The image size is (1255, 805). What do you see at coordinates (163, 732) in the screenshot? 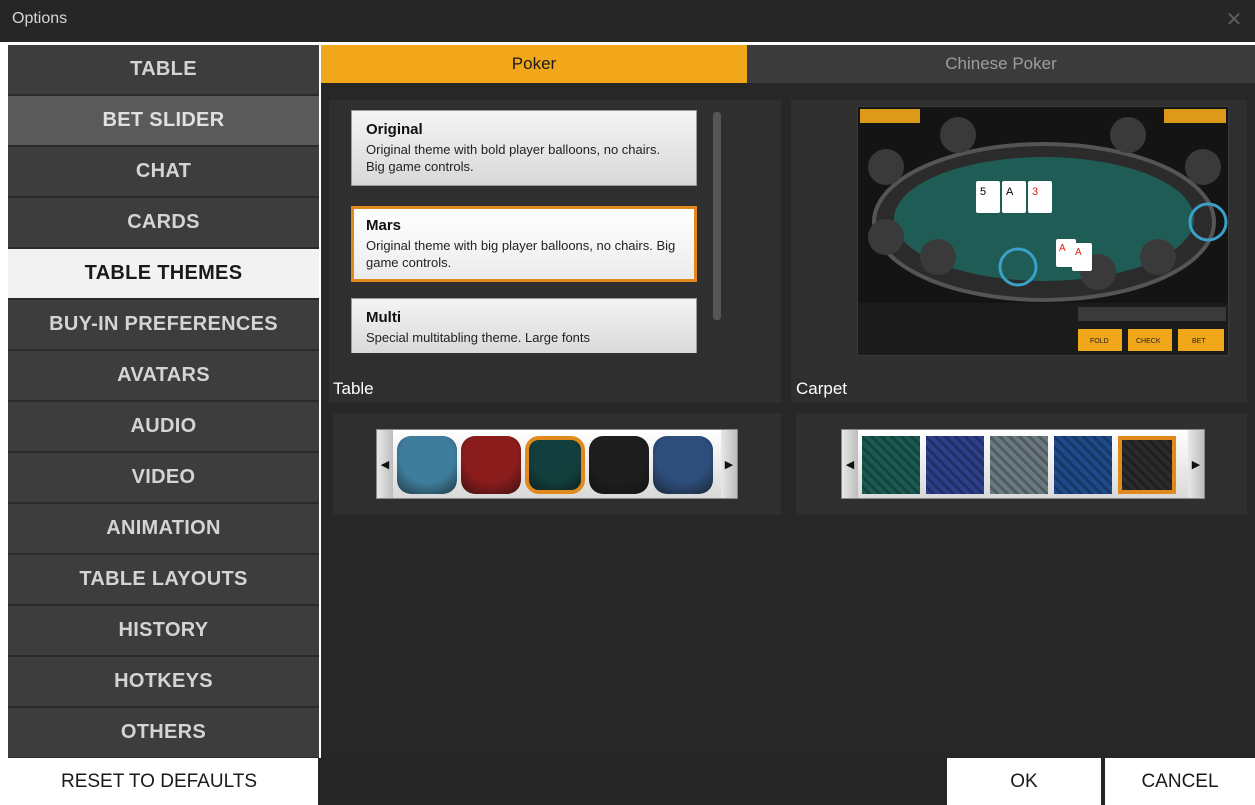
I see `sidebar-item-others: OTHERS` at bounding box center [163, 732].